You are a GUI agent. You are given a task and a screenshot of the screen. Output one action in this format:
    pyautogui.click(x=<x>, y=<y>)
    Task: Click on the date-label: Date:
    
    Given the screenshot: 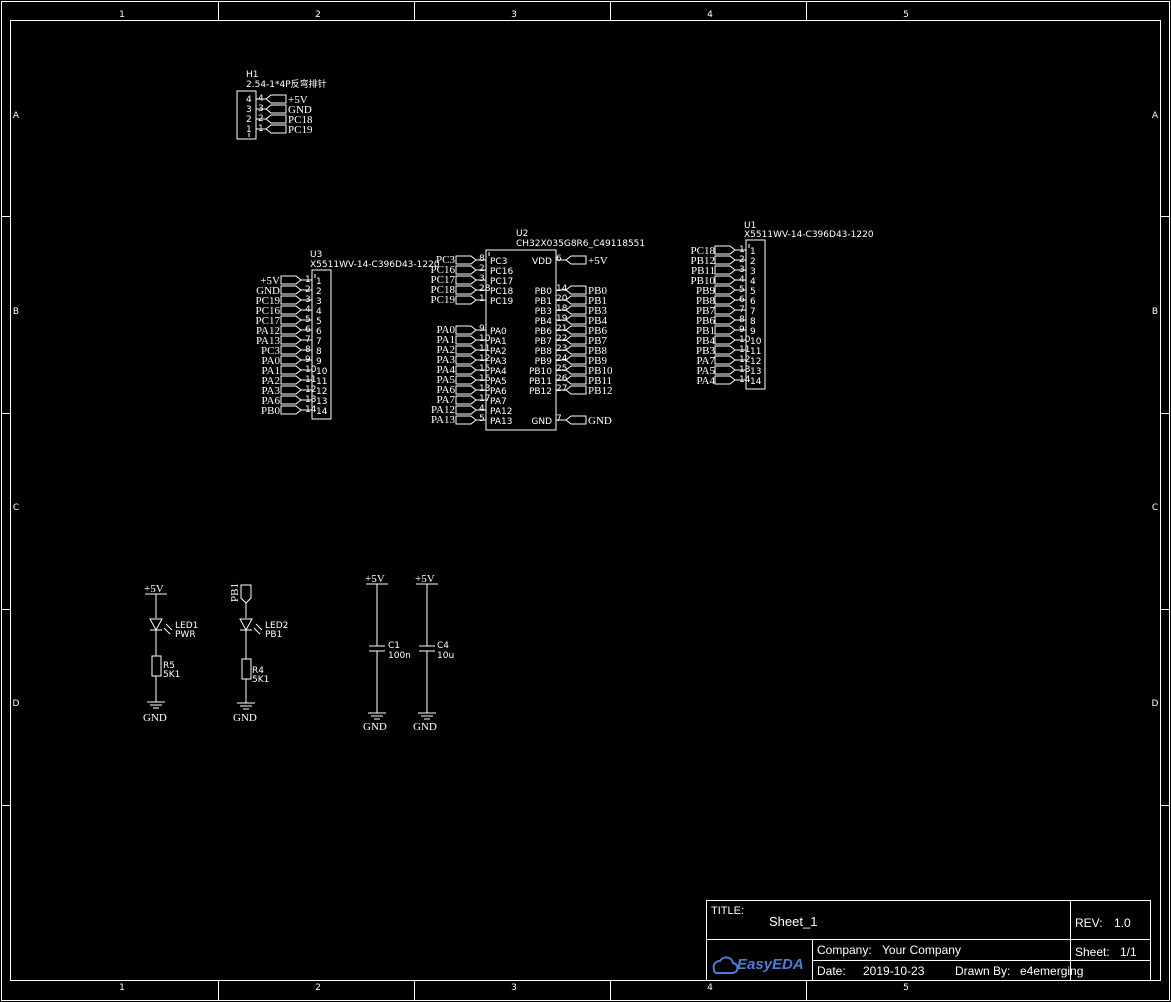 What is the action you would take?
    pyautogui.click(x=831, y=971)
    